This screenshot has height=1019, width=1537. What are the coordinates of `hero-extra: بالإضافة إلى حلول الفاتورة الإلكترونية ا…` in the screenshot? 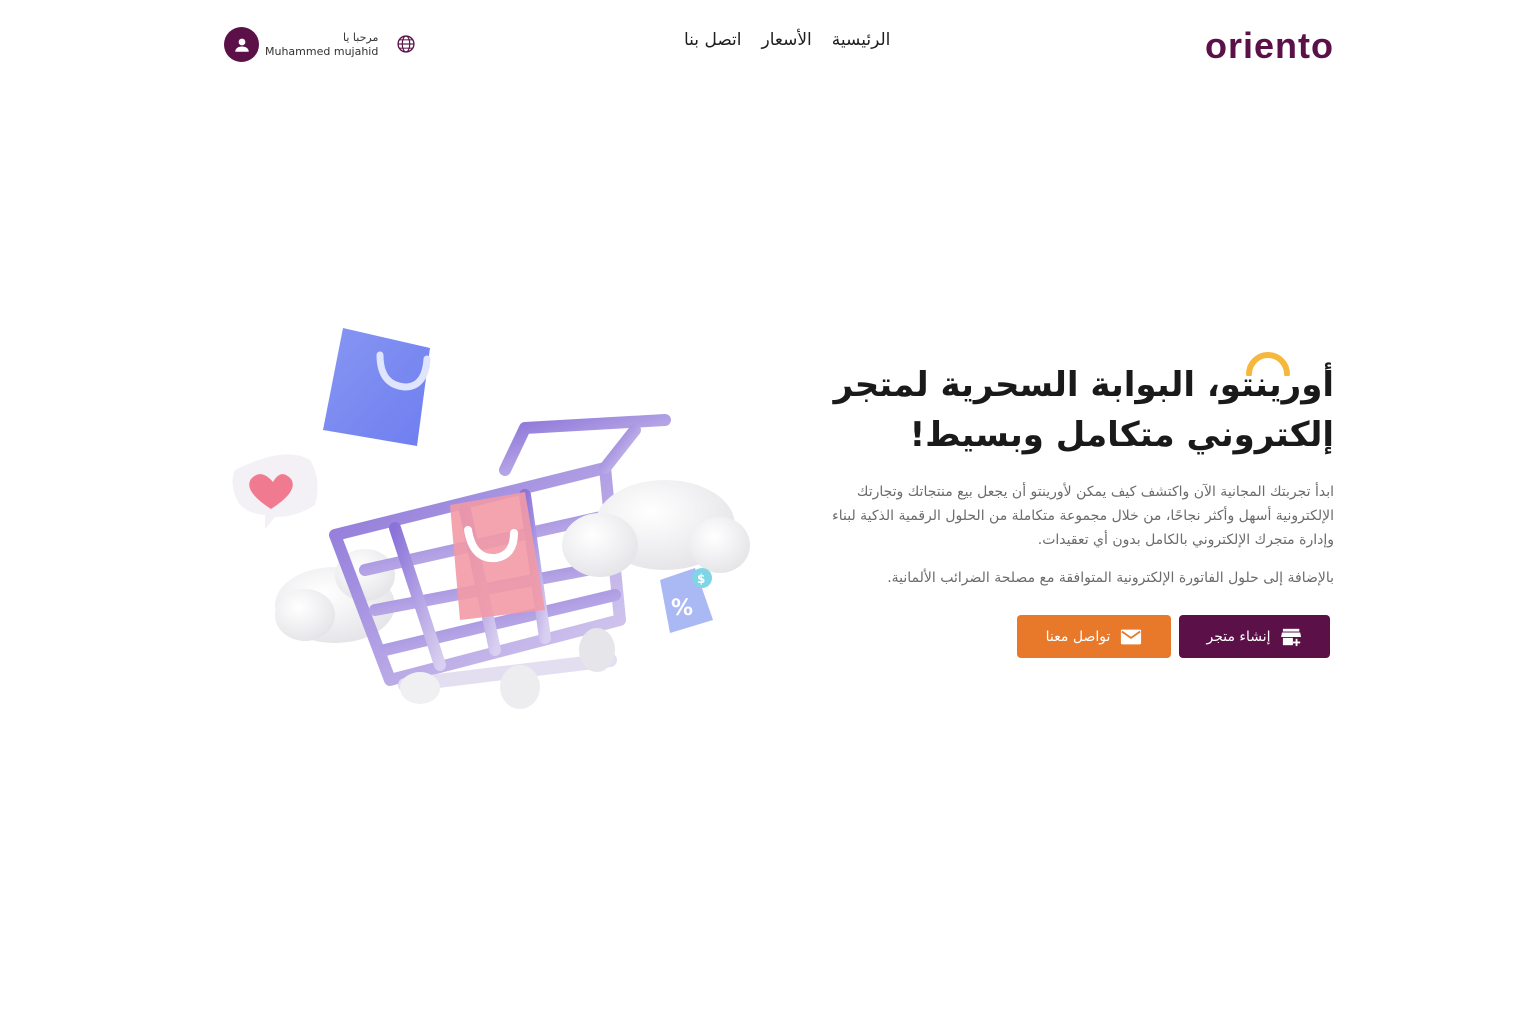 It's located at (1110, 578).